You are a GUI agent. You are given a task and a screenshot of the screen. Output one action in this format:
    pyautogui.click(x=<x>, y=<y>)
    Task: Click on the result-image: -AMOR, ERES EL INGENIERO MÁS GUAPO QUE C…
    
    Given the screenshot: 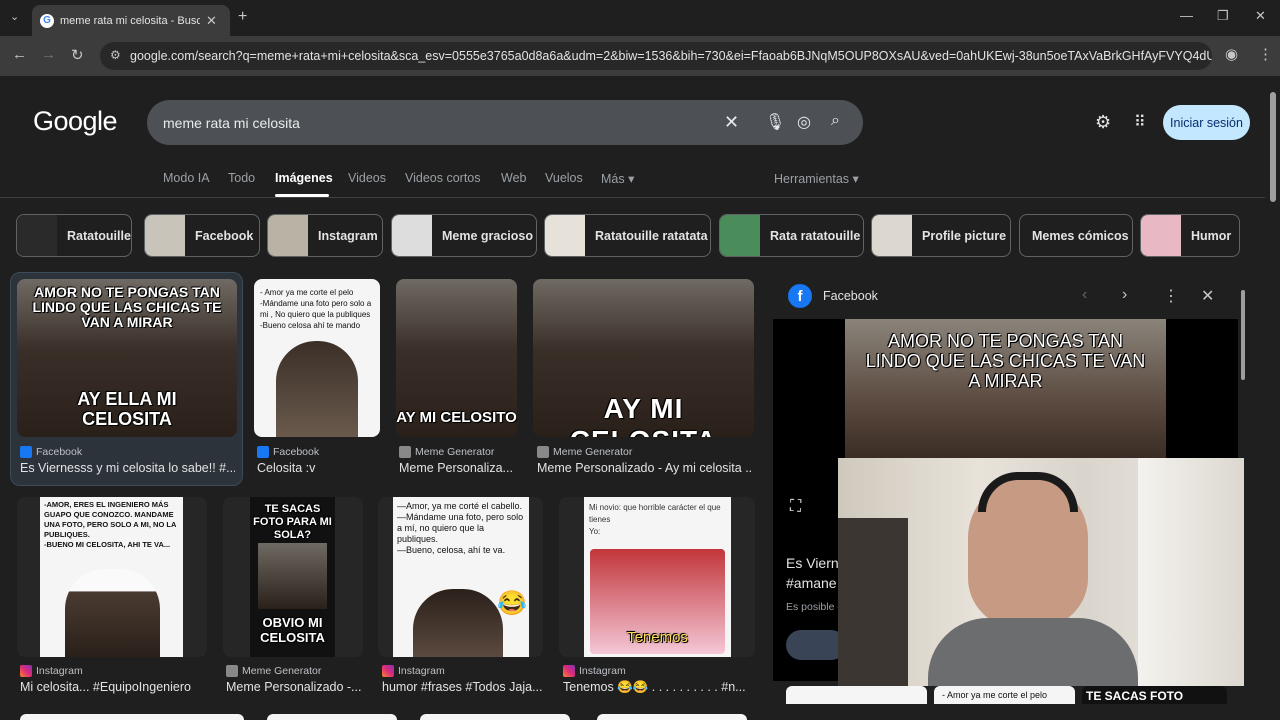 What is the action you would take?
    pyautogui.click(x=112, y=577)
    